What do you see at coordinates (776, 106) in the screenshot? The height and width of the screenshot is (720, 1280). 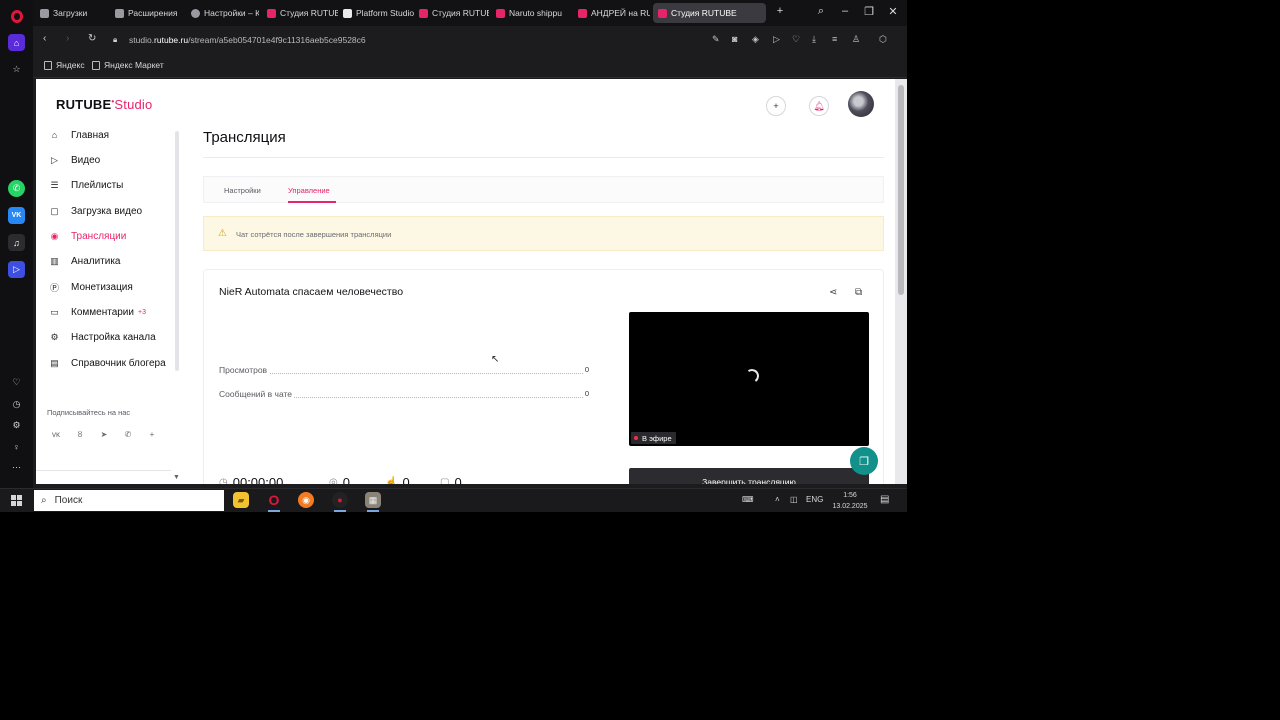 I see `add-video-icon: +` at bounding box center [776, 106].